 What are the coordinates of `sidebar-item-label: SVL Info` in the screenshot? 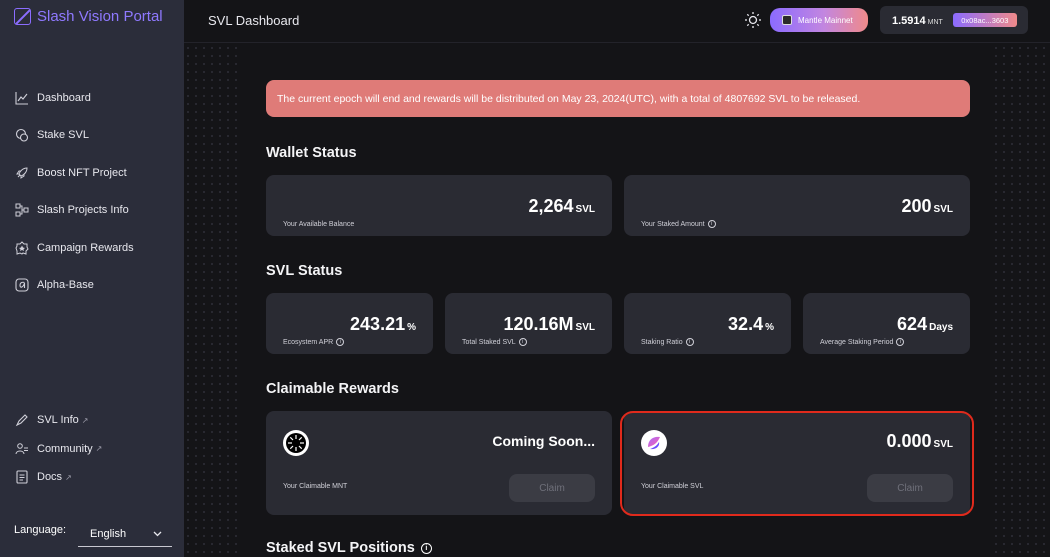 It's located at (58, 420).